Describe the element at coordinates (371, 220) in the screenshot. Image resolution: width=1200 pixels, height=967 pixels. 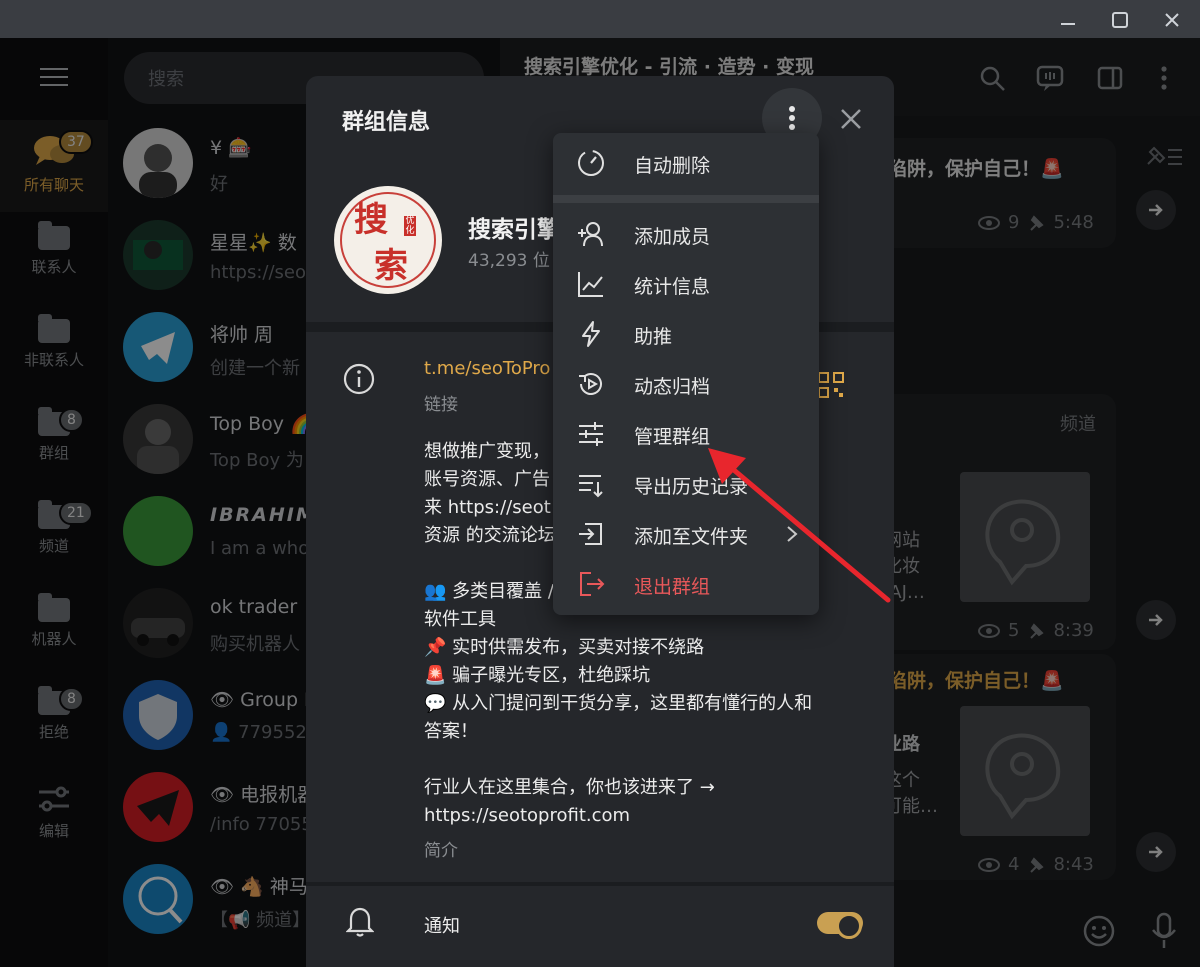
I see `avatar-char: 搜` at that location.